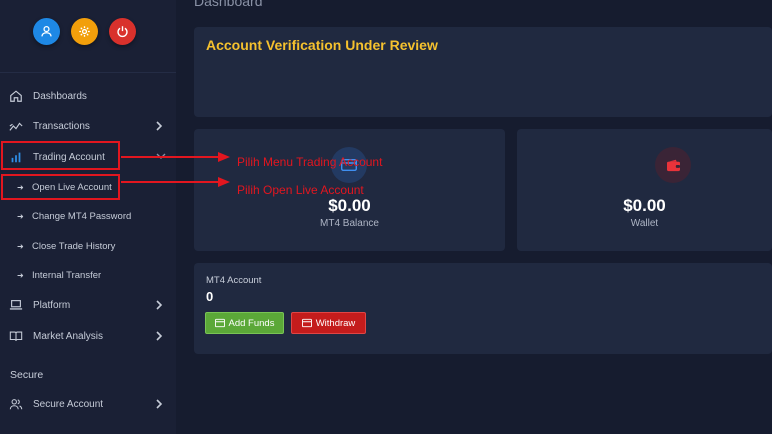 The width and height of the screenshot is (772, 434). I want to click on mt4-account-value: 0, so click(210, 296).